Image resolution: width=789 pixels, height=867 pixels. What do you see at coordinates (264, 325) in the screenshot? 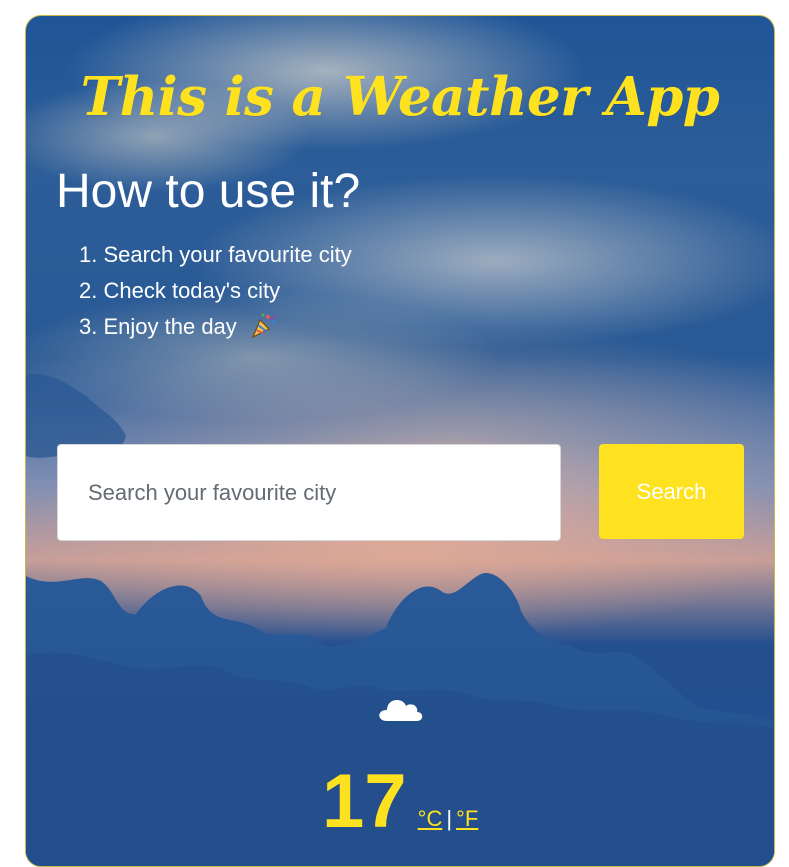
I see `party-popper-icon` at bounding box center [264, 325].